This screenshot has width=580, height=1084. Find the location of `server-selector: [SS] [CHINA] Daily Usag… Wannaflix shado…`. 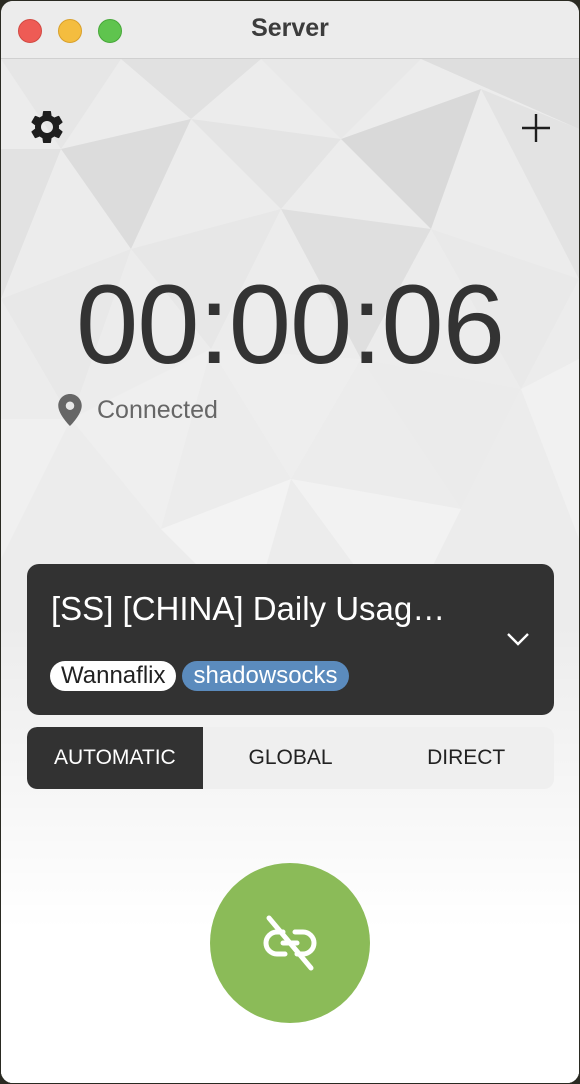

server-selector: [SS] [CHINA] Daily Usag… Wannaflix shado… is located at coordinates (290, 639).